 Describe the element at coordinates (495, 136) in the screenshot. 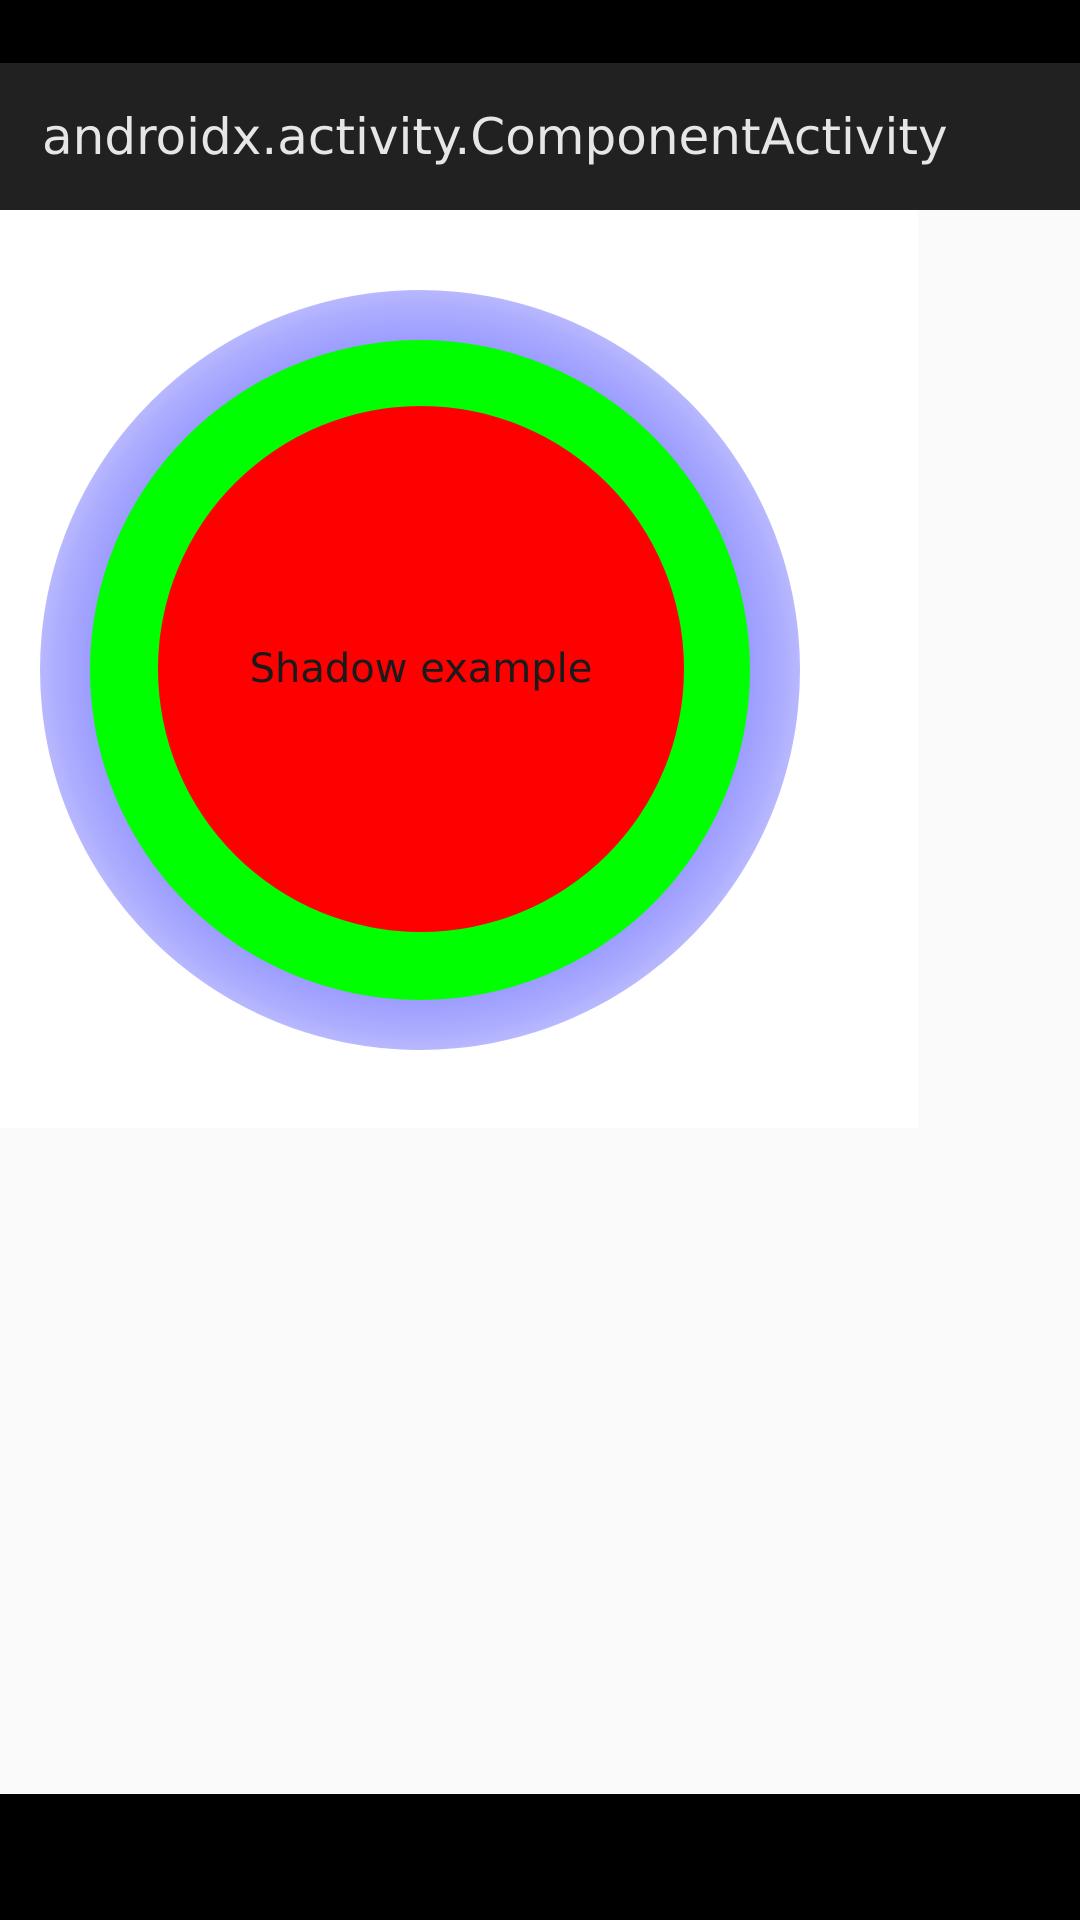

I see `app-title: androidx.activity.ComponentActivity` at that location.